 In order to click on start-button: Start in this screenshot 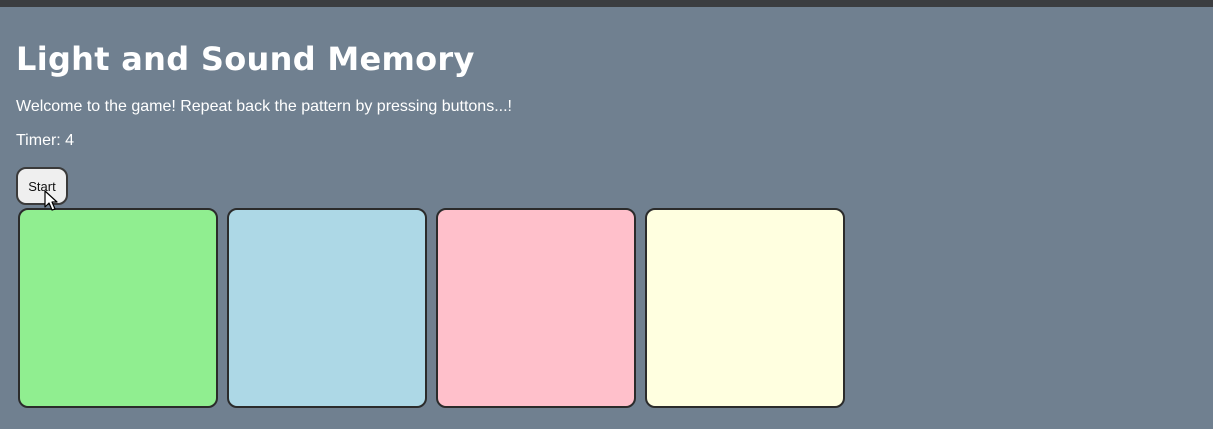, I will do `click(42, 186)`.